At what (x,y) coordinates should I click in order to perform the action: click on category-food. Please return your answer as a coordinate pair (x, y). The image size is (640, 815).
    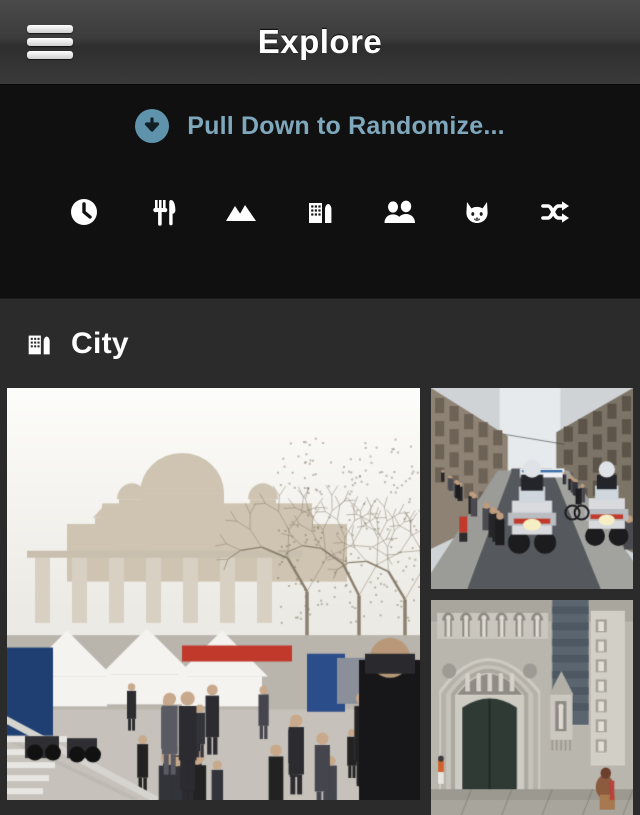
    Looking at the image, I should click on (163, 212).